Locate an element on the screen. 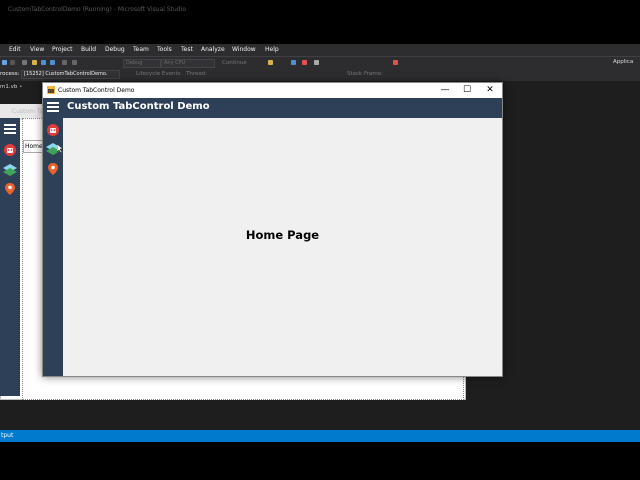 This screenshot has height=480, width=640. forward-icon is located at coordinates (12, 62).